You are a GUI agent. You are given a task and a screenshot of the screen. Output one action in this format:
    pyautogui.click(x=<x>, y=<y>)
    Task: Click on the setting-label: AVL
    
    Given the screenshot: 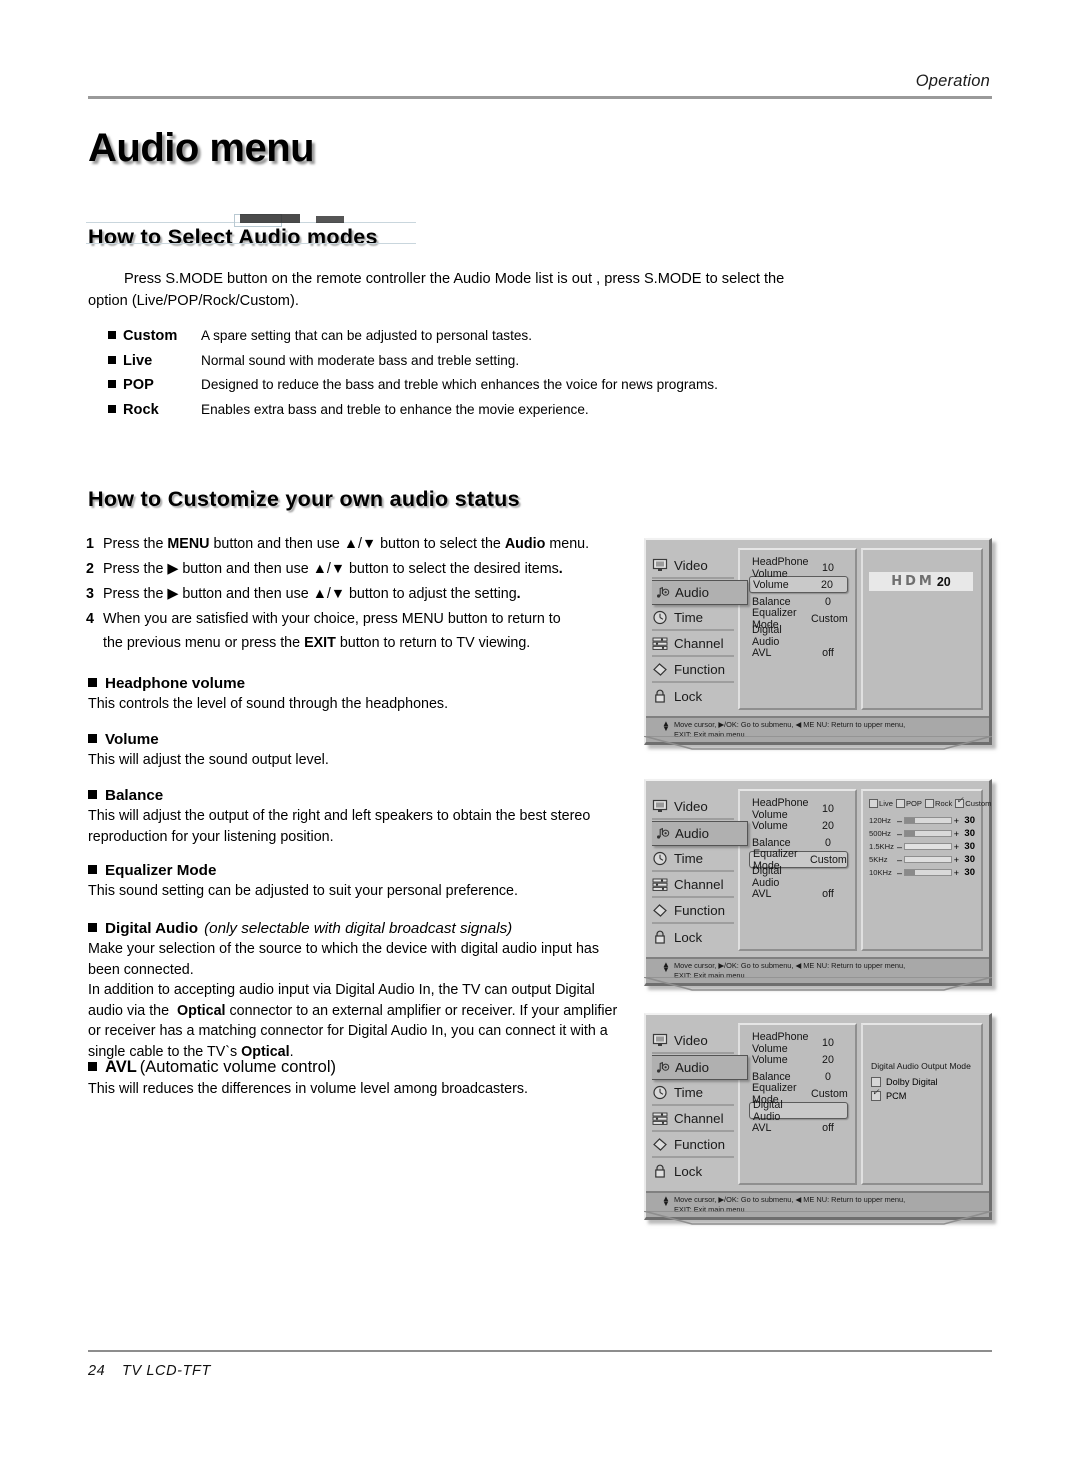 What is the action you would take?
    pyautogui.click(x=762, y=652)
    